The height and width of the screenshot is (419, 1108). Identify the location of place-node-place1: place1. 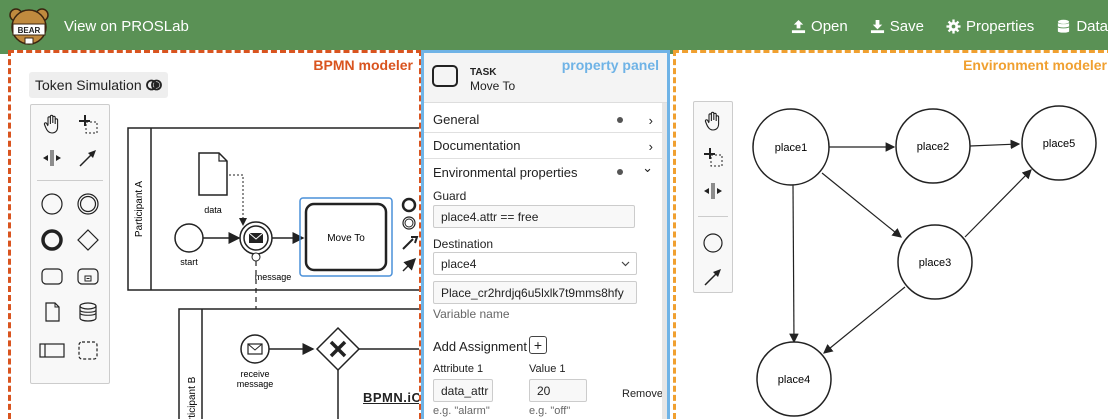
(791, 147).